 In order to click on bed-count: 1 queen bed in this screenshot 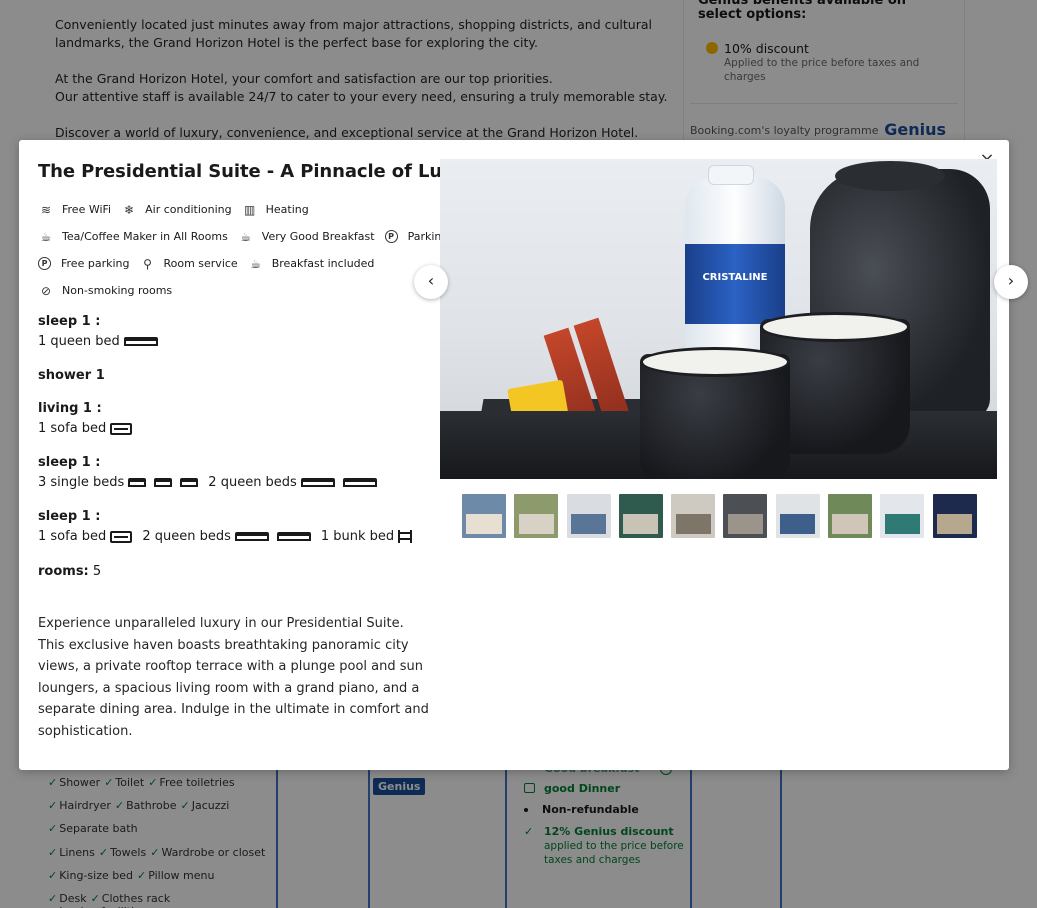, I will do `click(79, 341)`.